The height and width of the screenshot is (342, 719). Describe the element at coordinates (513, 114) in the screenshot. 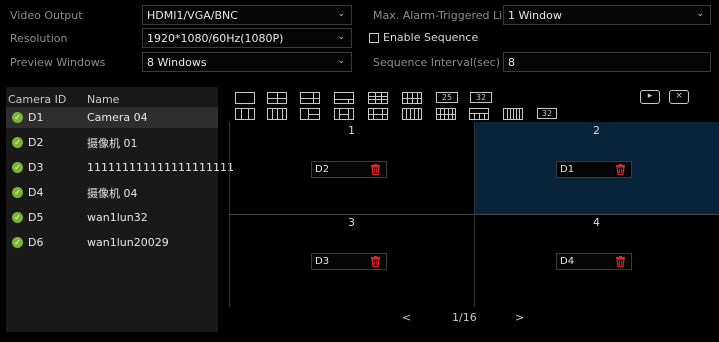

I see `layout-25-icon` at that location.